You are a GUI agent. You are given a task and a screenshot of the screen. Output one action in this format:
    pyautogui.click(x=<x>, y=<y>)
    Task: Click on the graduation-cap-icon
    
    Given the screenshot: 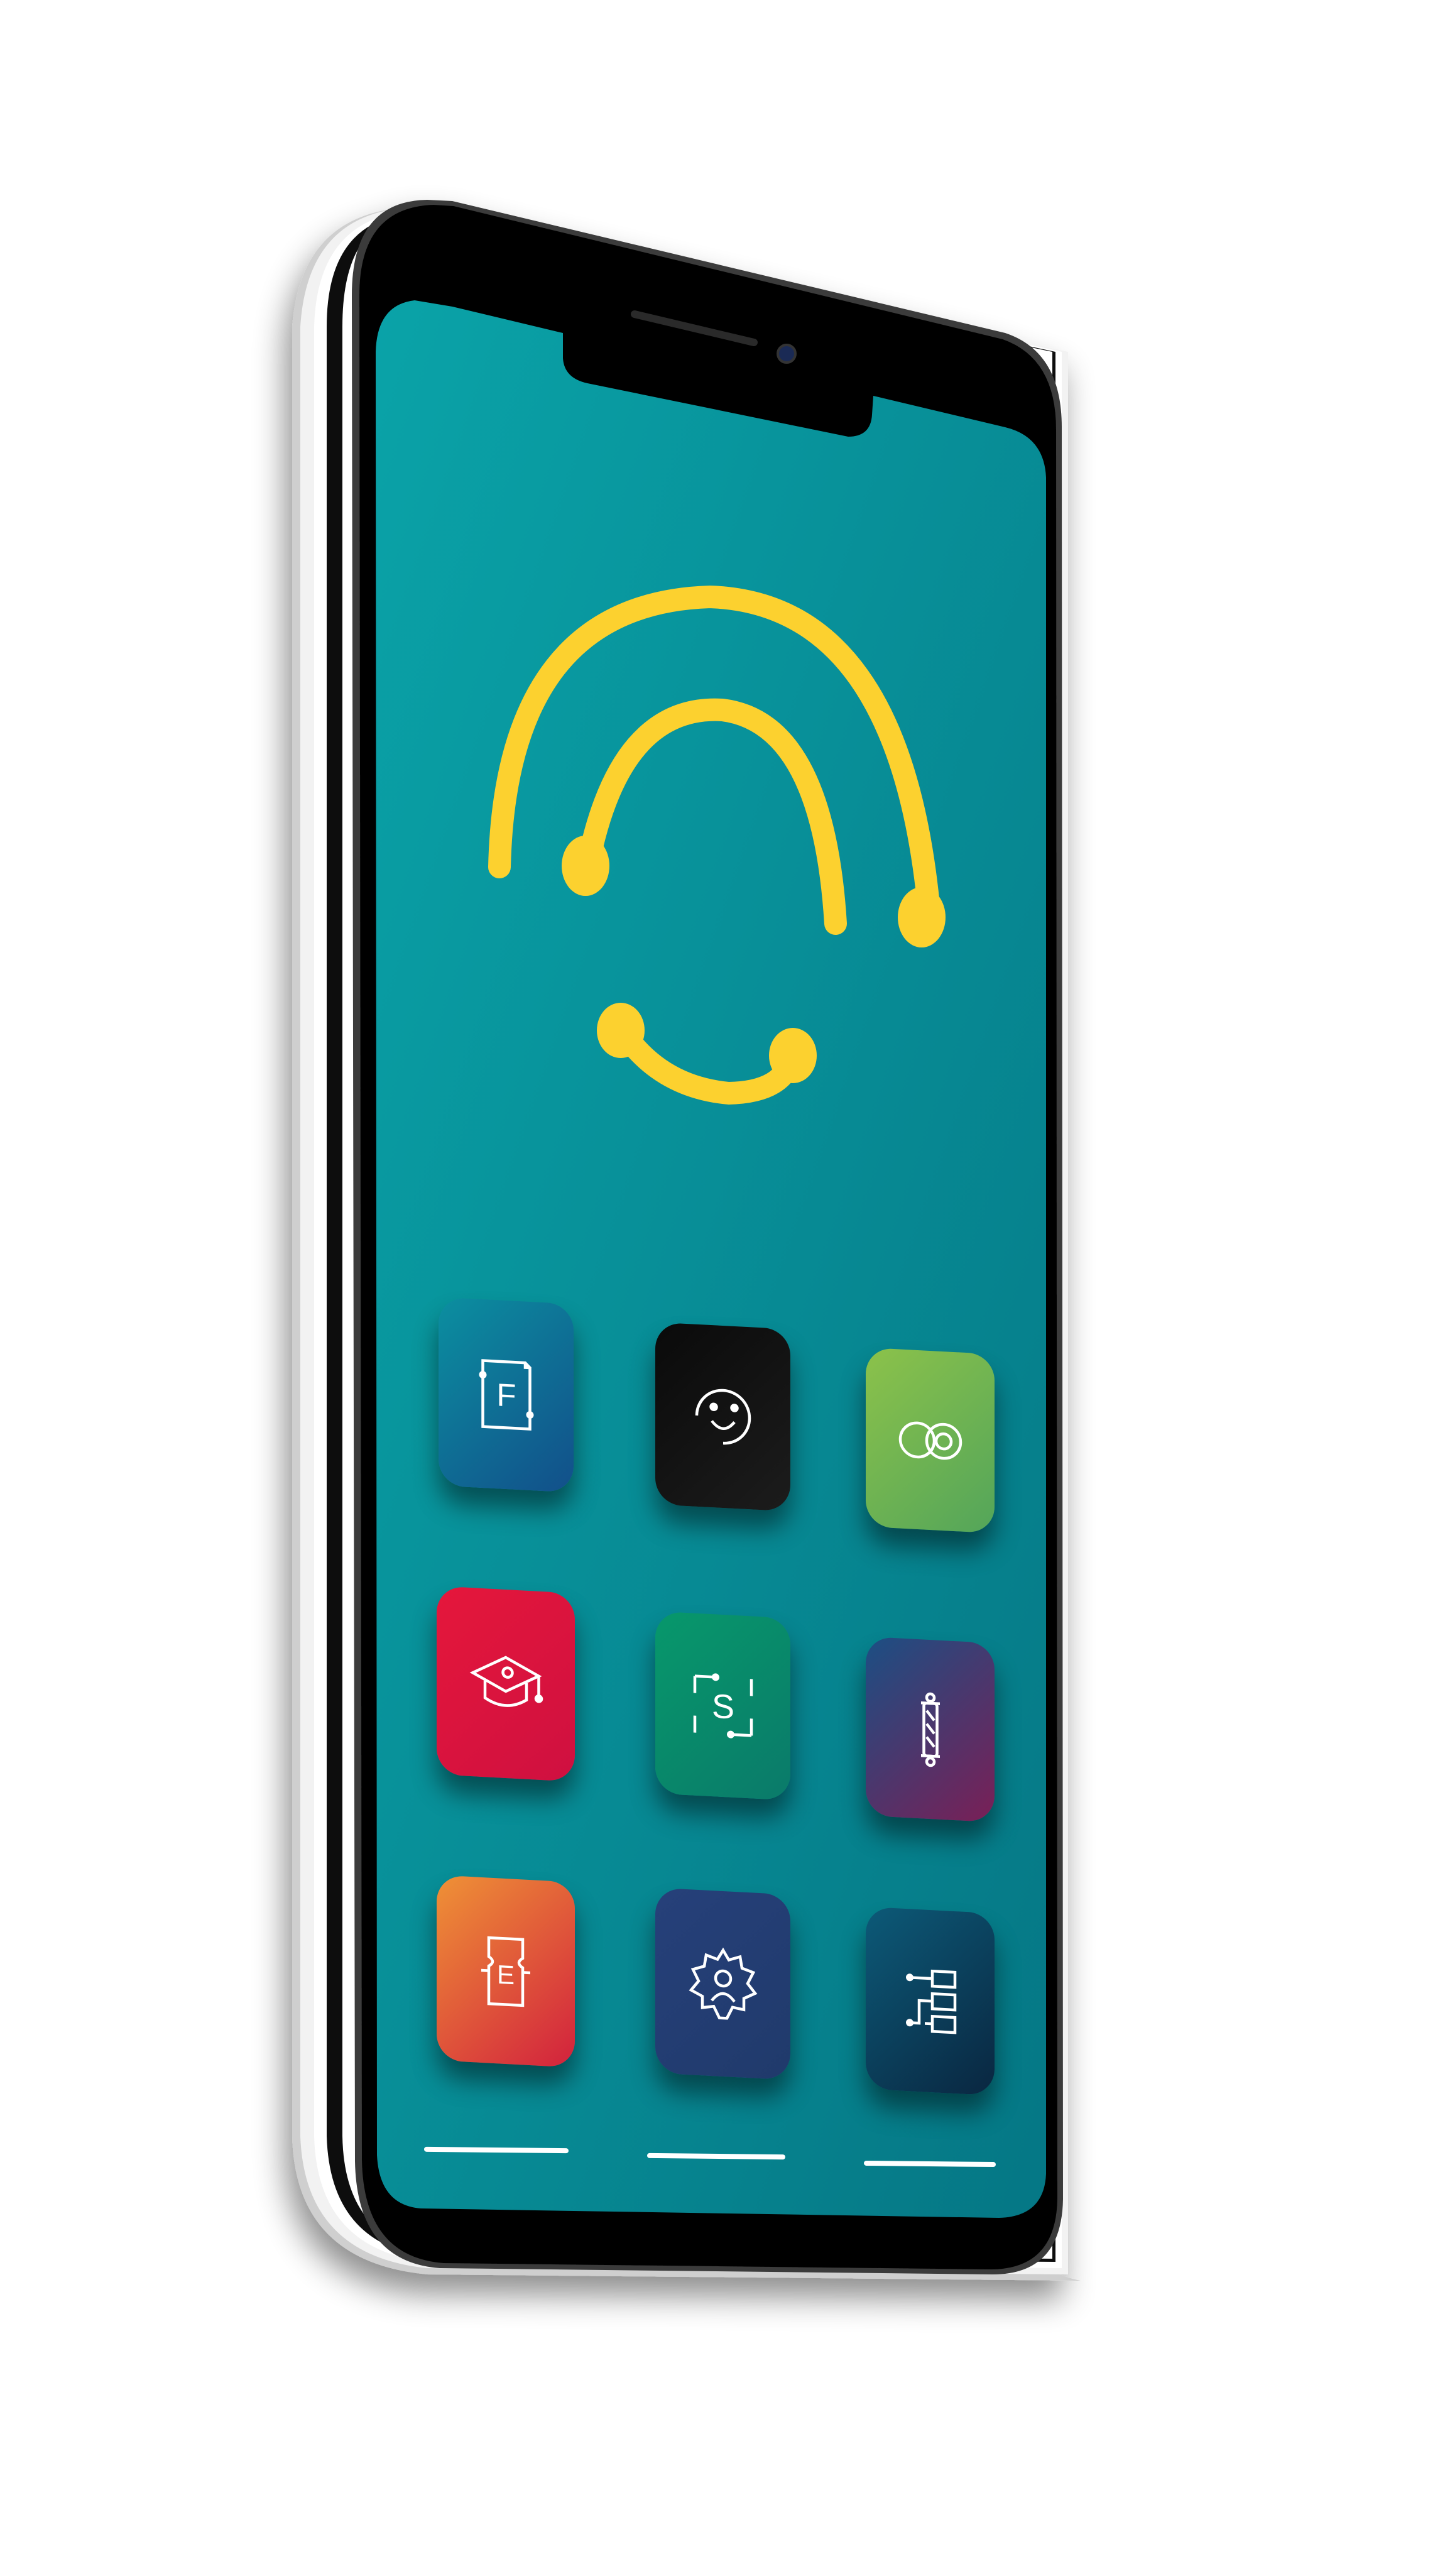 What is the action you would take?
    pyautogui.click(x=506, y=1681)
    